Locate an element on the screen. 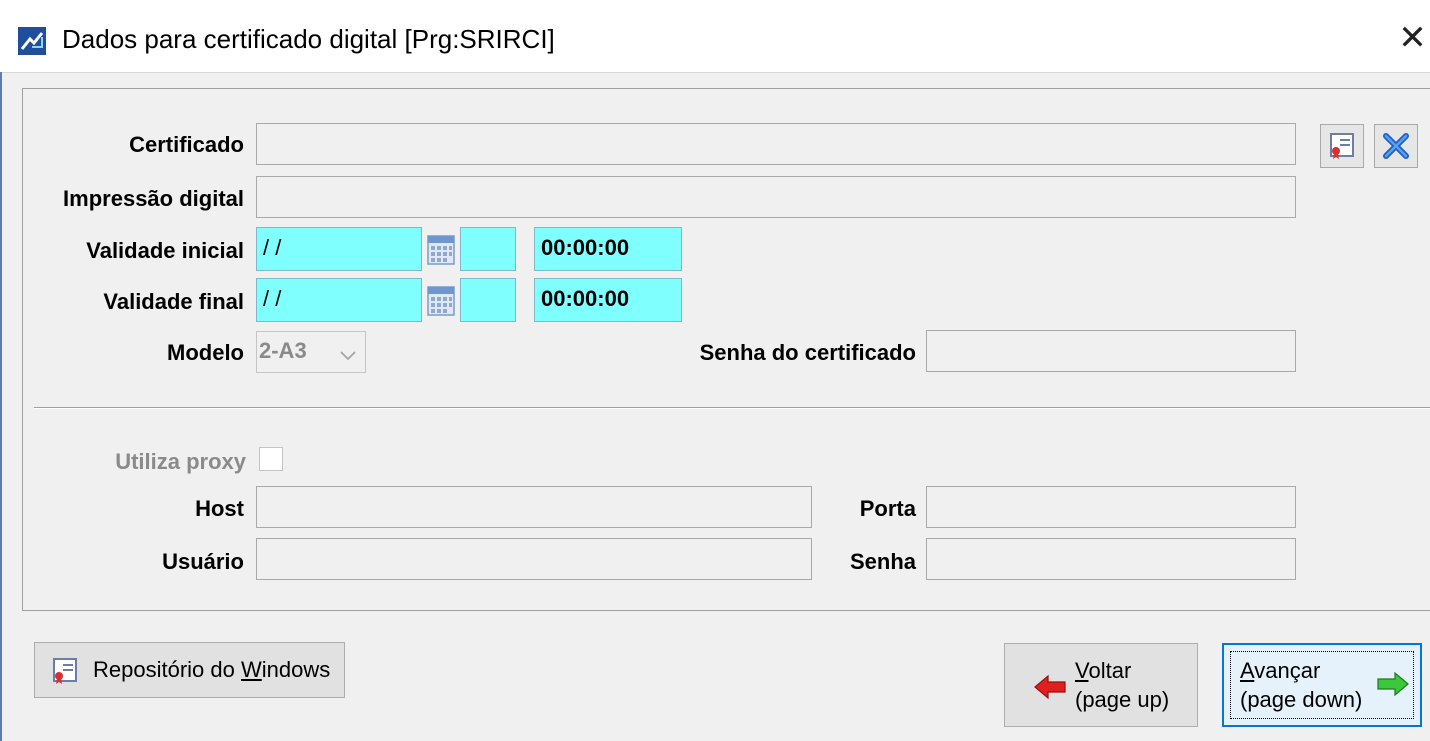 The image size is (1430, 741). validade-final-extra-field is located at coordinates (488, 300).